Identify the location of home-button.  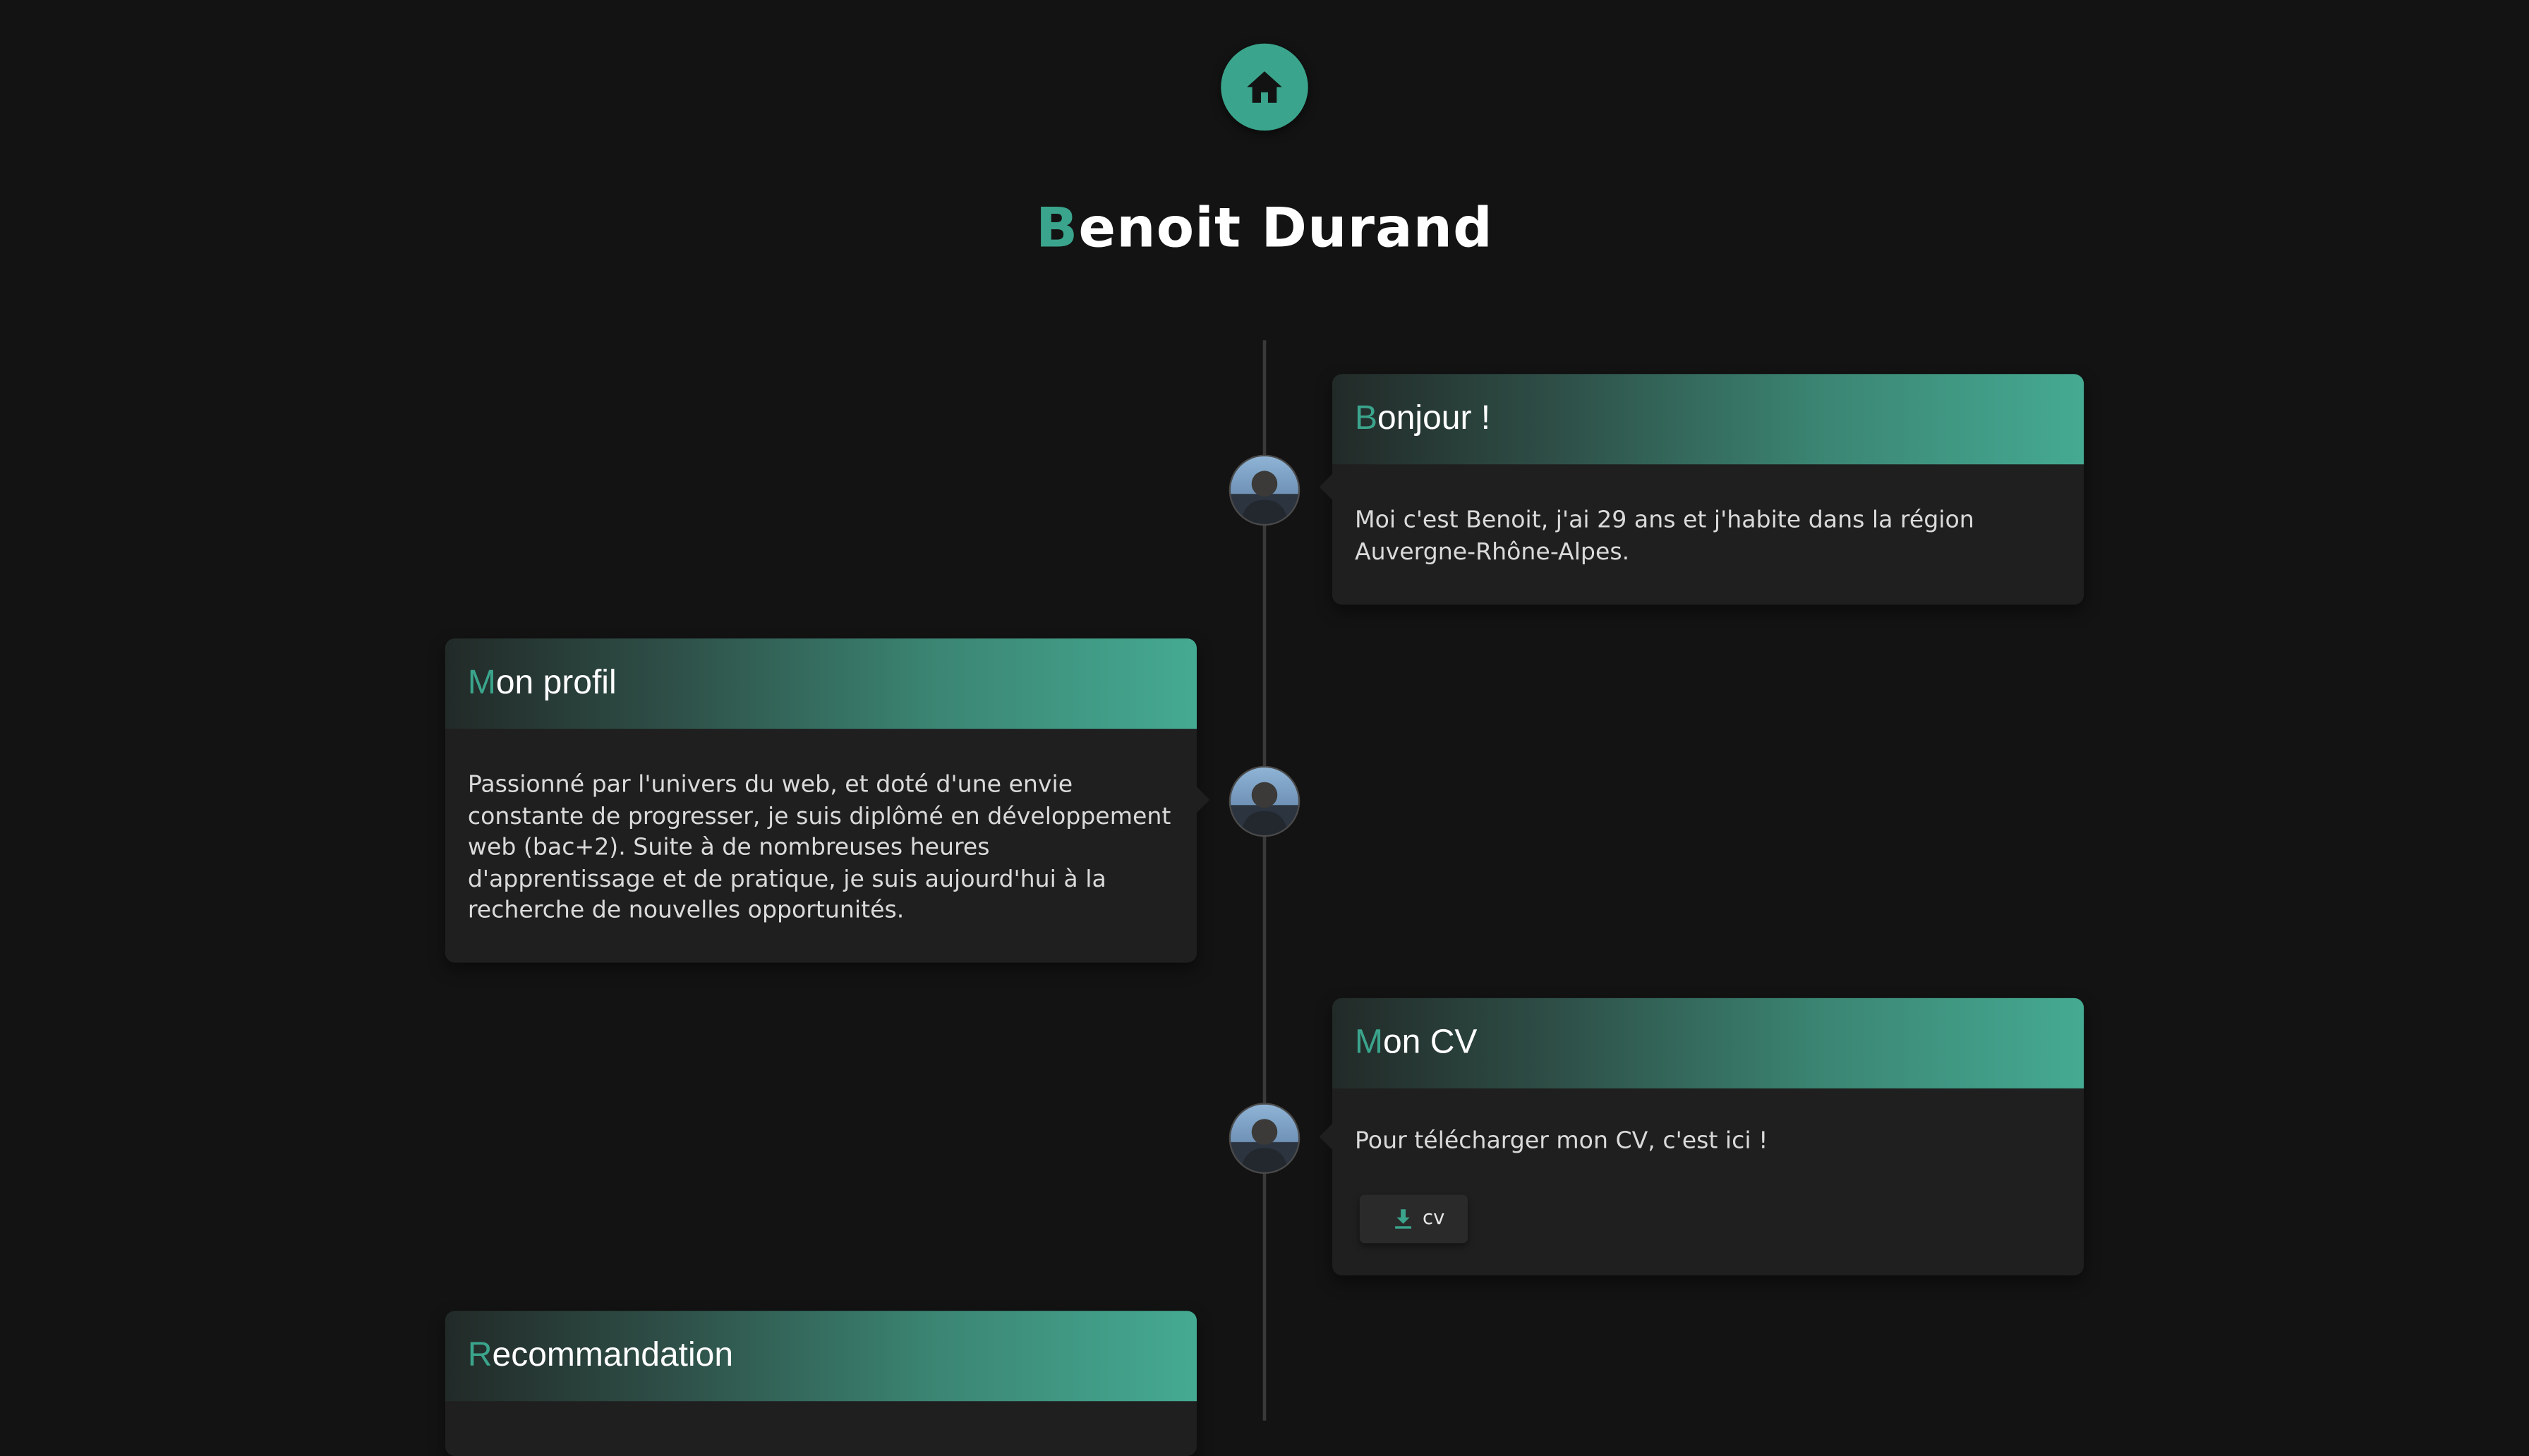
(1264, 87).